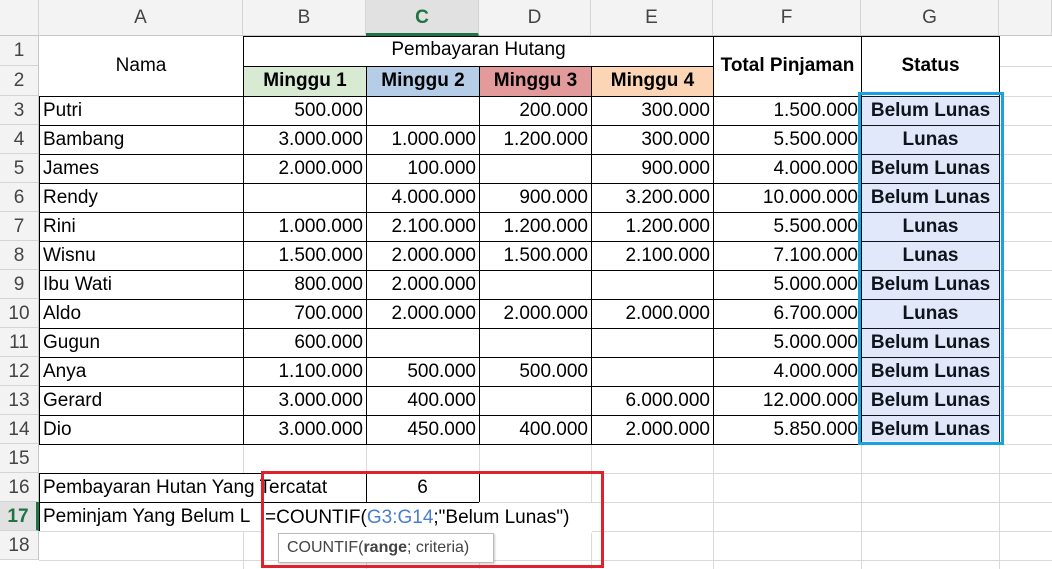  Describe the element at coordinates (535, 198) in the screenshot. I see `cell-minggu-3: 900.000` at that location.